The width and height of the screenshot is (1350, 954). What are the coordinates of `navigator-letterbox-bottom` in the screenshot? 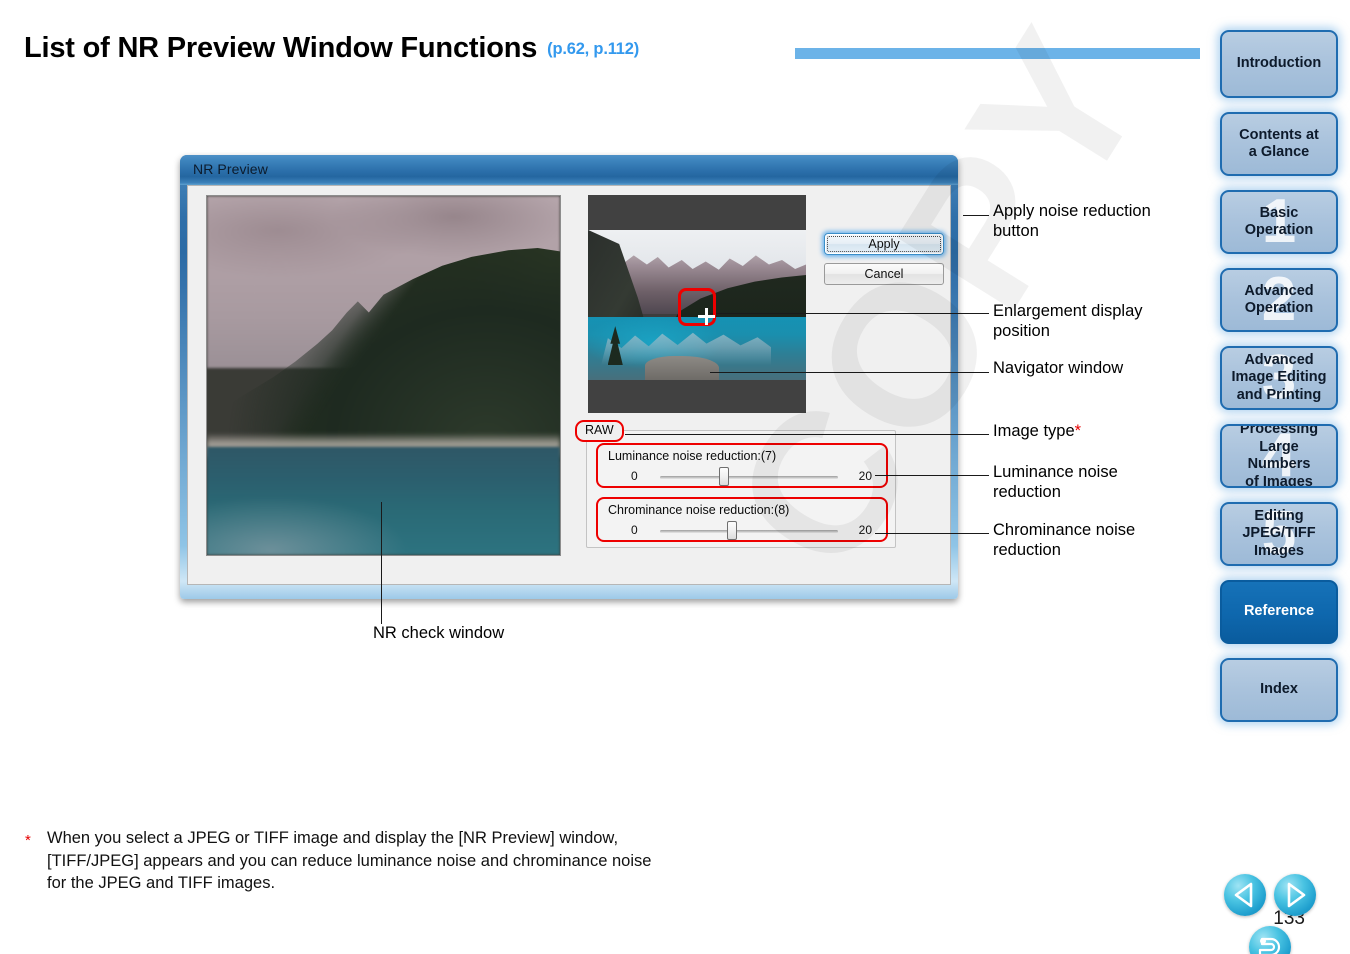 It's located at (697, 396).